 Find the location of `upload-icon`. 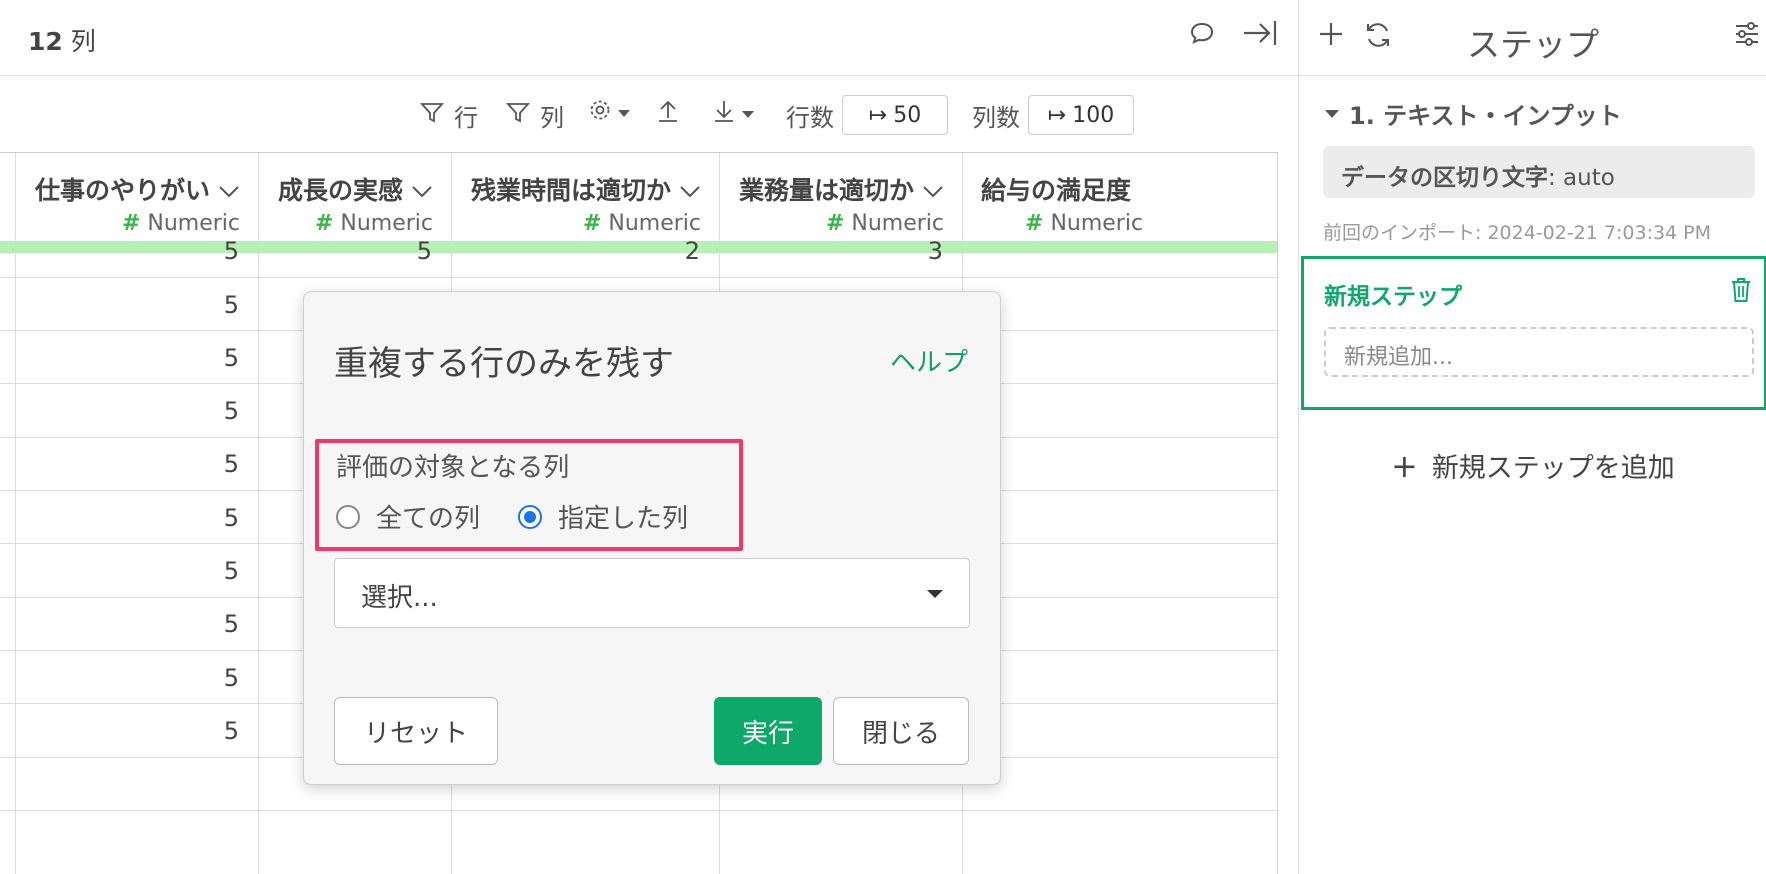

upload-icon is located at coordinates (668, 114).